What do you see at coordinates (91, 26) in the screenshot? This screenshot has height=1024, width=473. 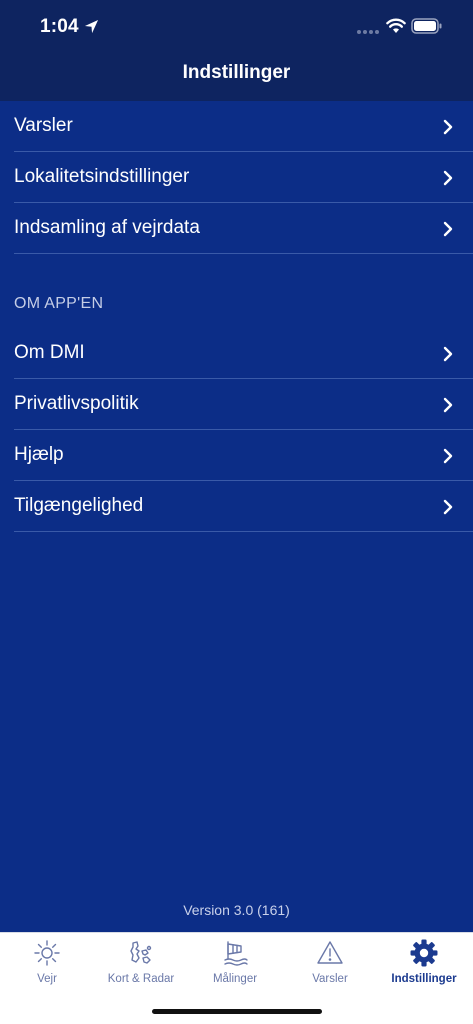 I see `location-arrow-icon` at bounding box center [91, 26].